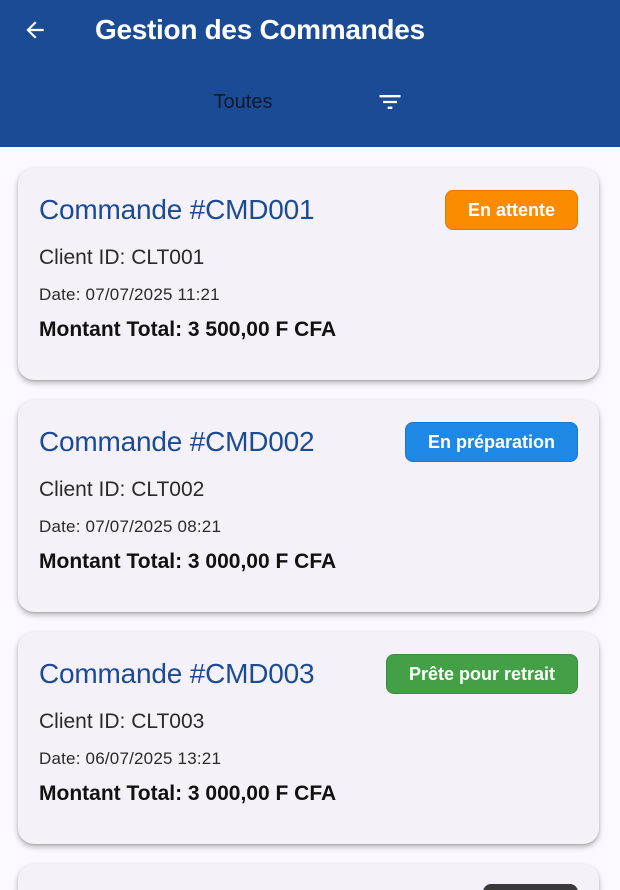 The height and width of the screenshot is (890, 620). Describe the element at coordinates (310, 102) in the screenshot. I see `filter-bar: Toutes` at that location.